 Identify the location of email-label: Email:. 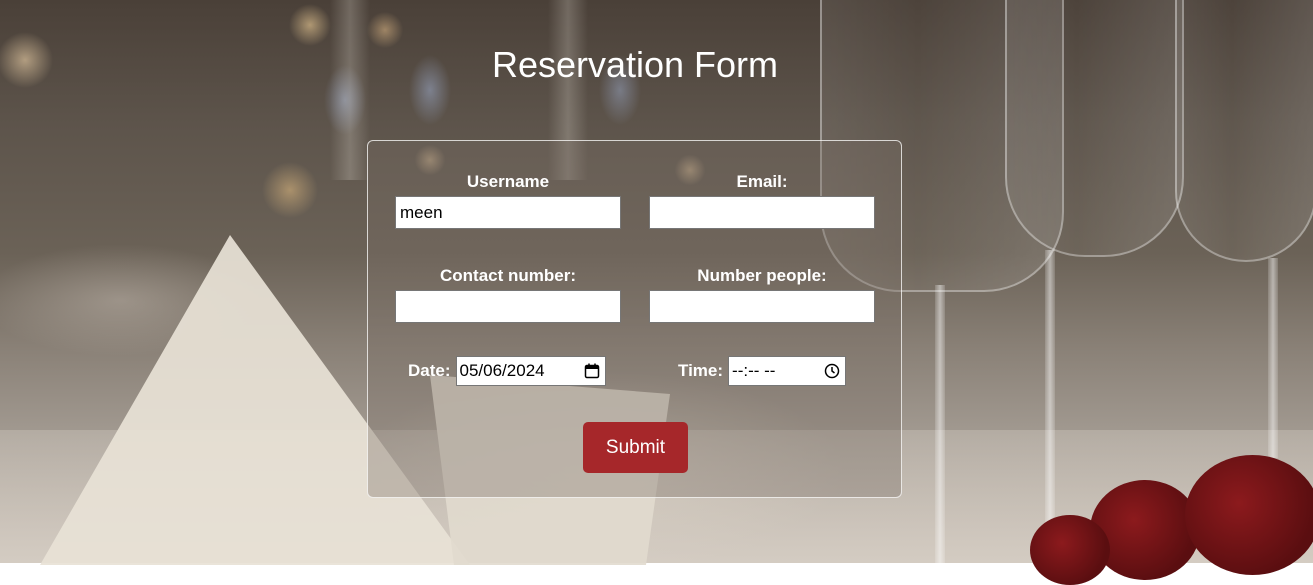
(762, 181).